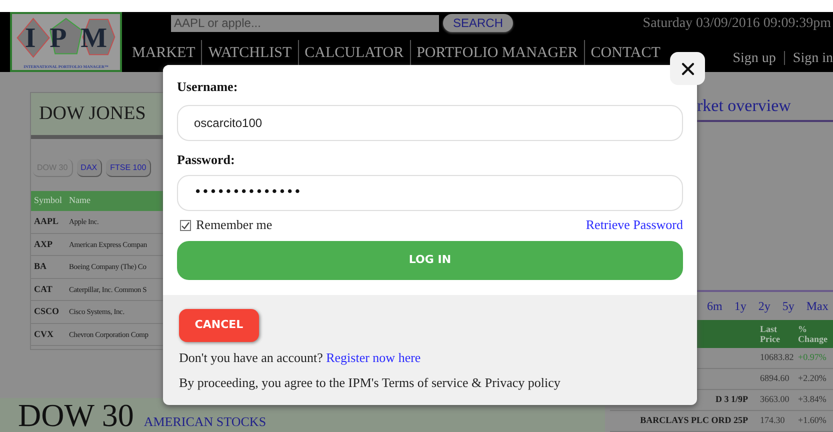 This screenshot has height=432, width=833. What do you see at coordinates (219, 325) in the screenshot?
I see `cancel-button: CANCEL` at bounding box center [219, 325].